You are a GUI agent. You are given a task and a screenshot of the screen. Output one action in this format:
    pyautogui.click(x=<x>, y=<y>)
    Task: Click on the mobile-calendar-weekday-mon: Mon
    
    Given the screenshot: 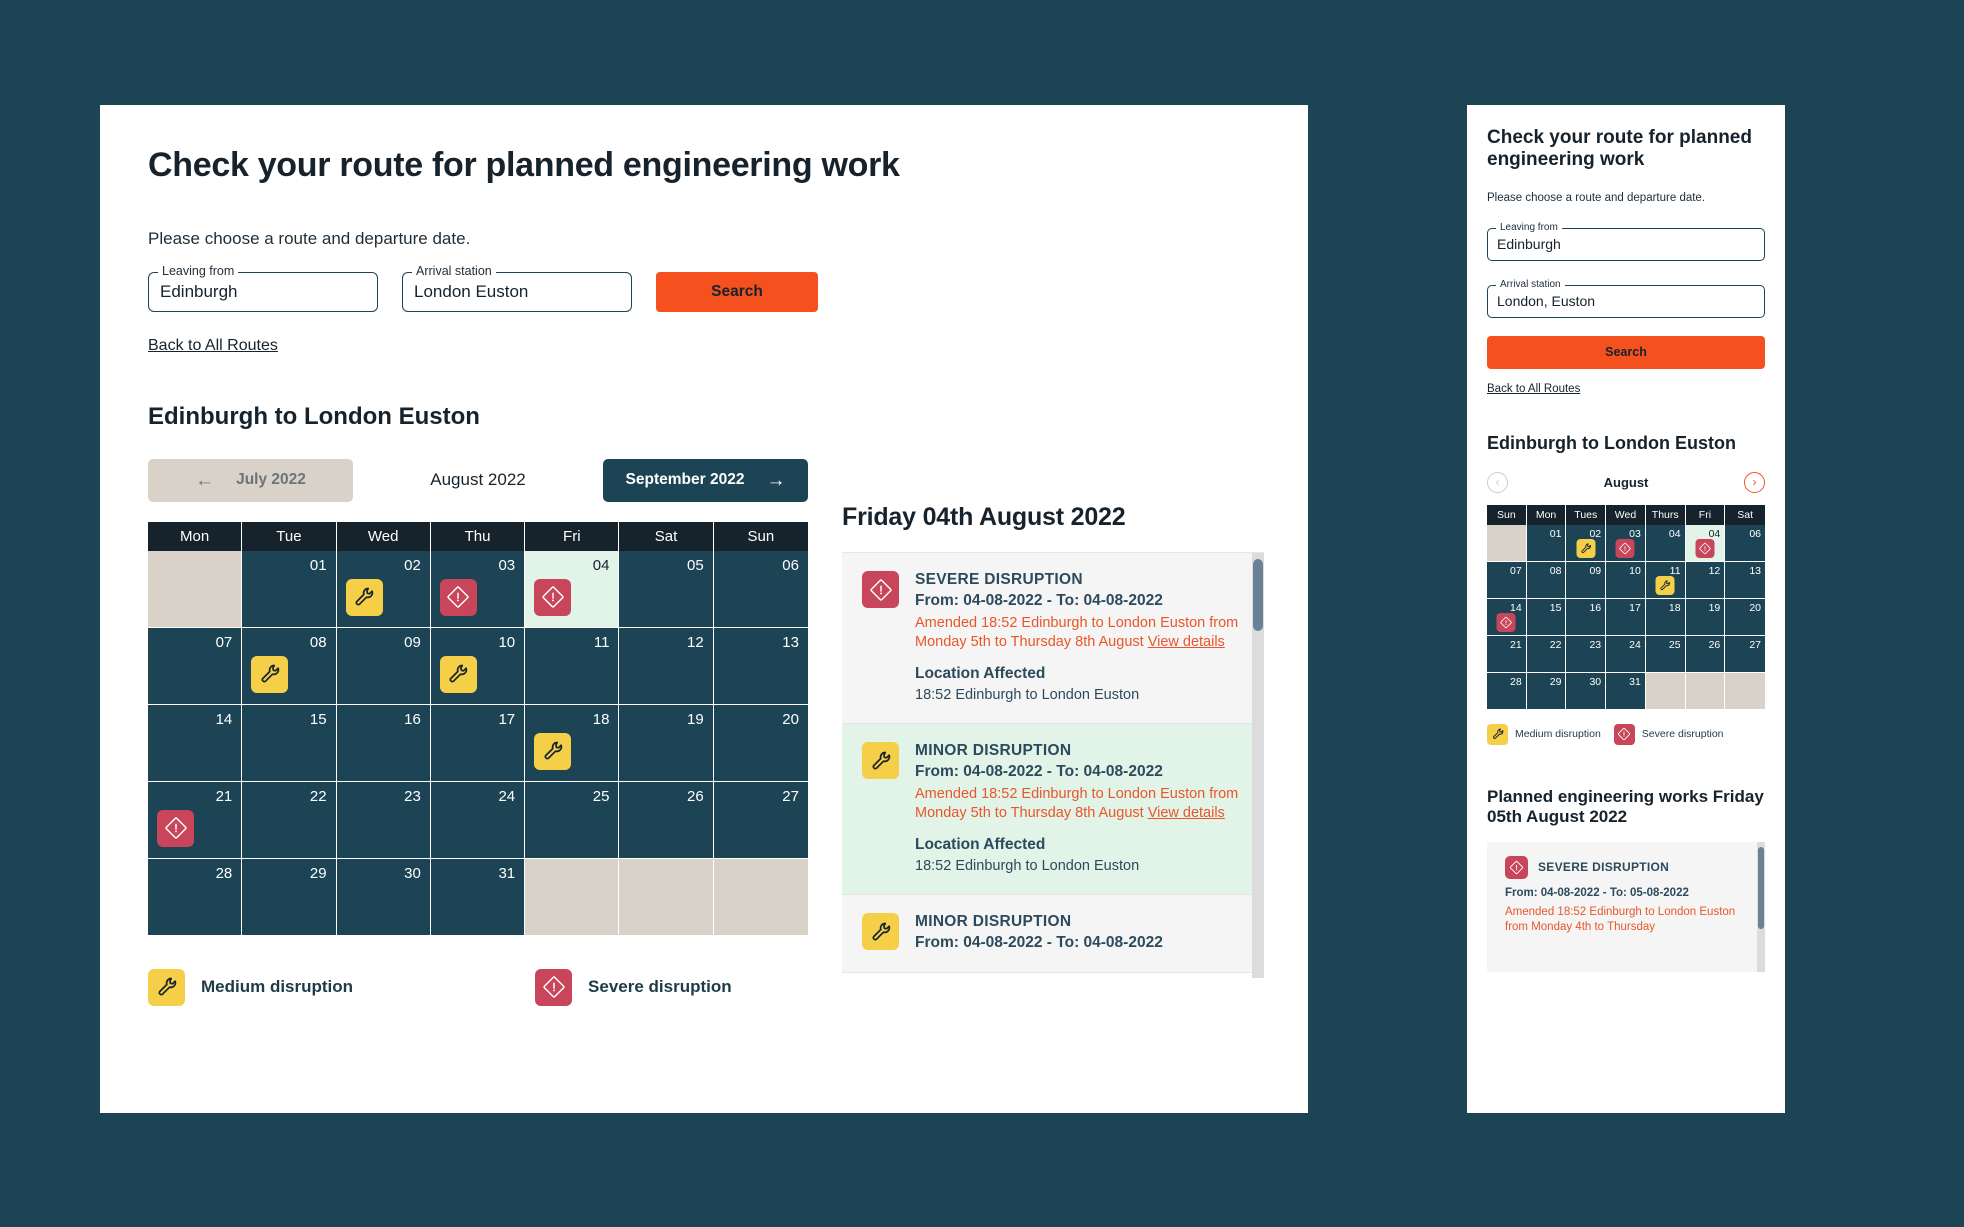 What is the action you would take?
    pyautogui.click(x=1546, y=514)
    